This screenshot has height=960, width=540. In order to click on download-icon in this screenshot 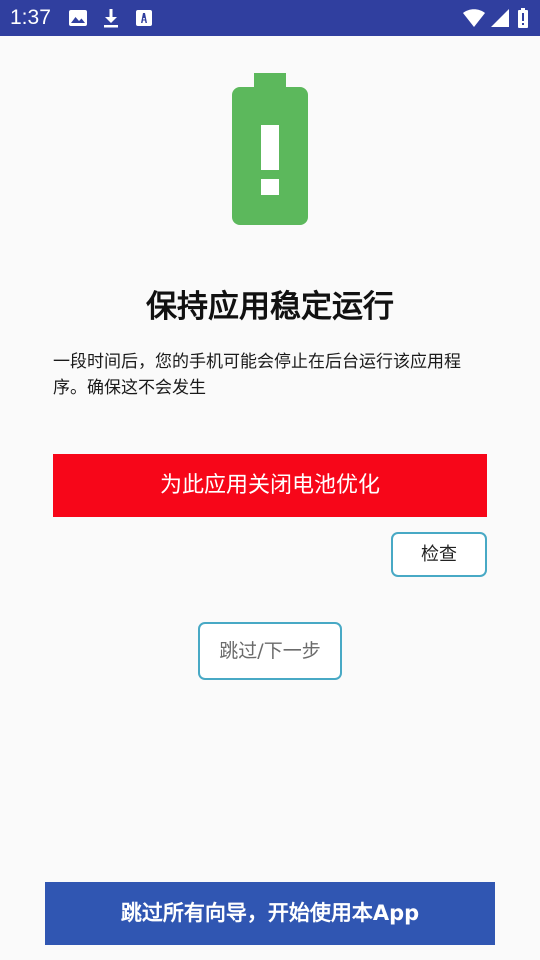, I will do `click(111, 18)`.